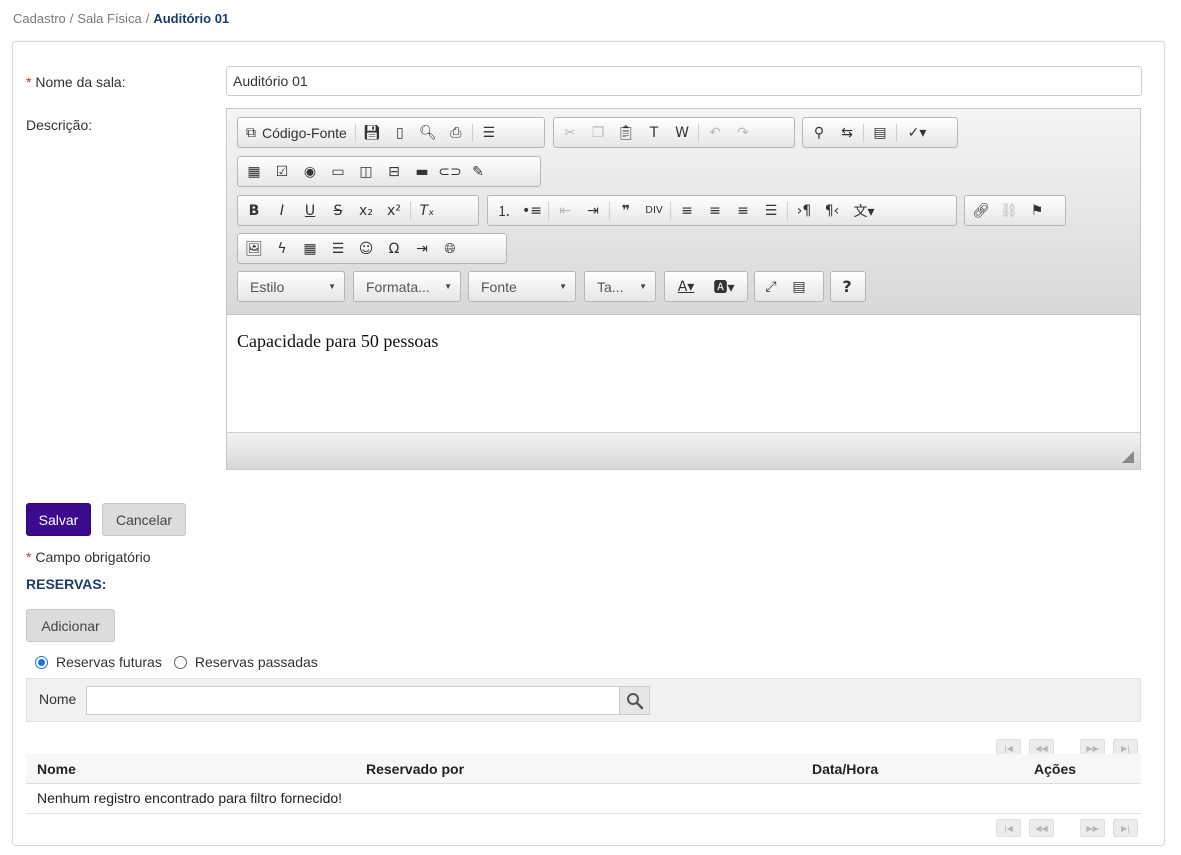 Image resolution: width=1181 pixels, height=855 pixels. I want to click on smiley-icon: ☺, so click(366, 248).